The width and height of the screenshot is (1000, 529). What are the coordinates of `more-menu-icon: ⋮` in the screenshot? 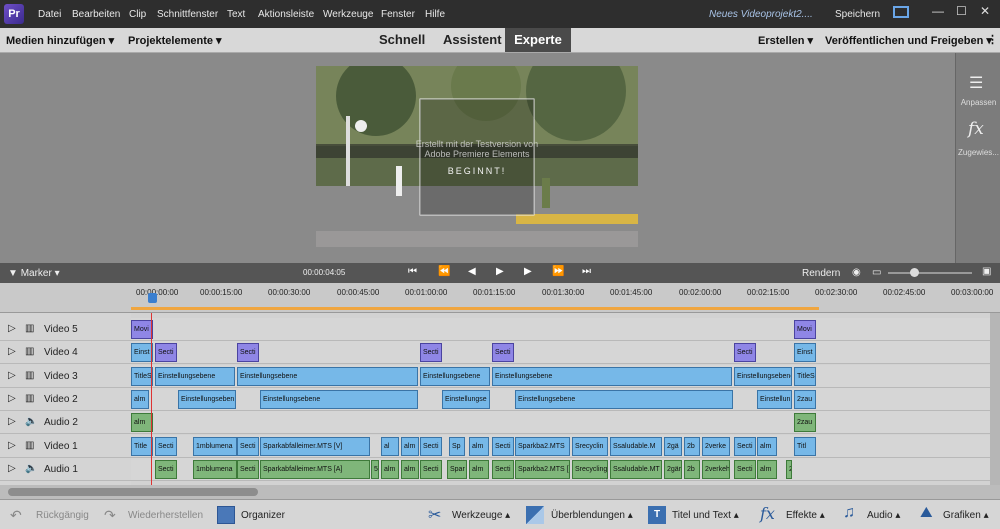 It's located at (992, 39).